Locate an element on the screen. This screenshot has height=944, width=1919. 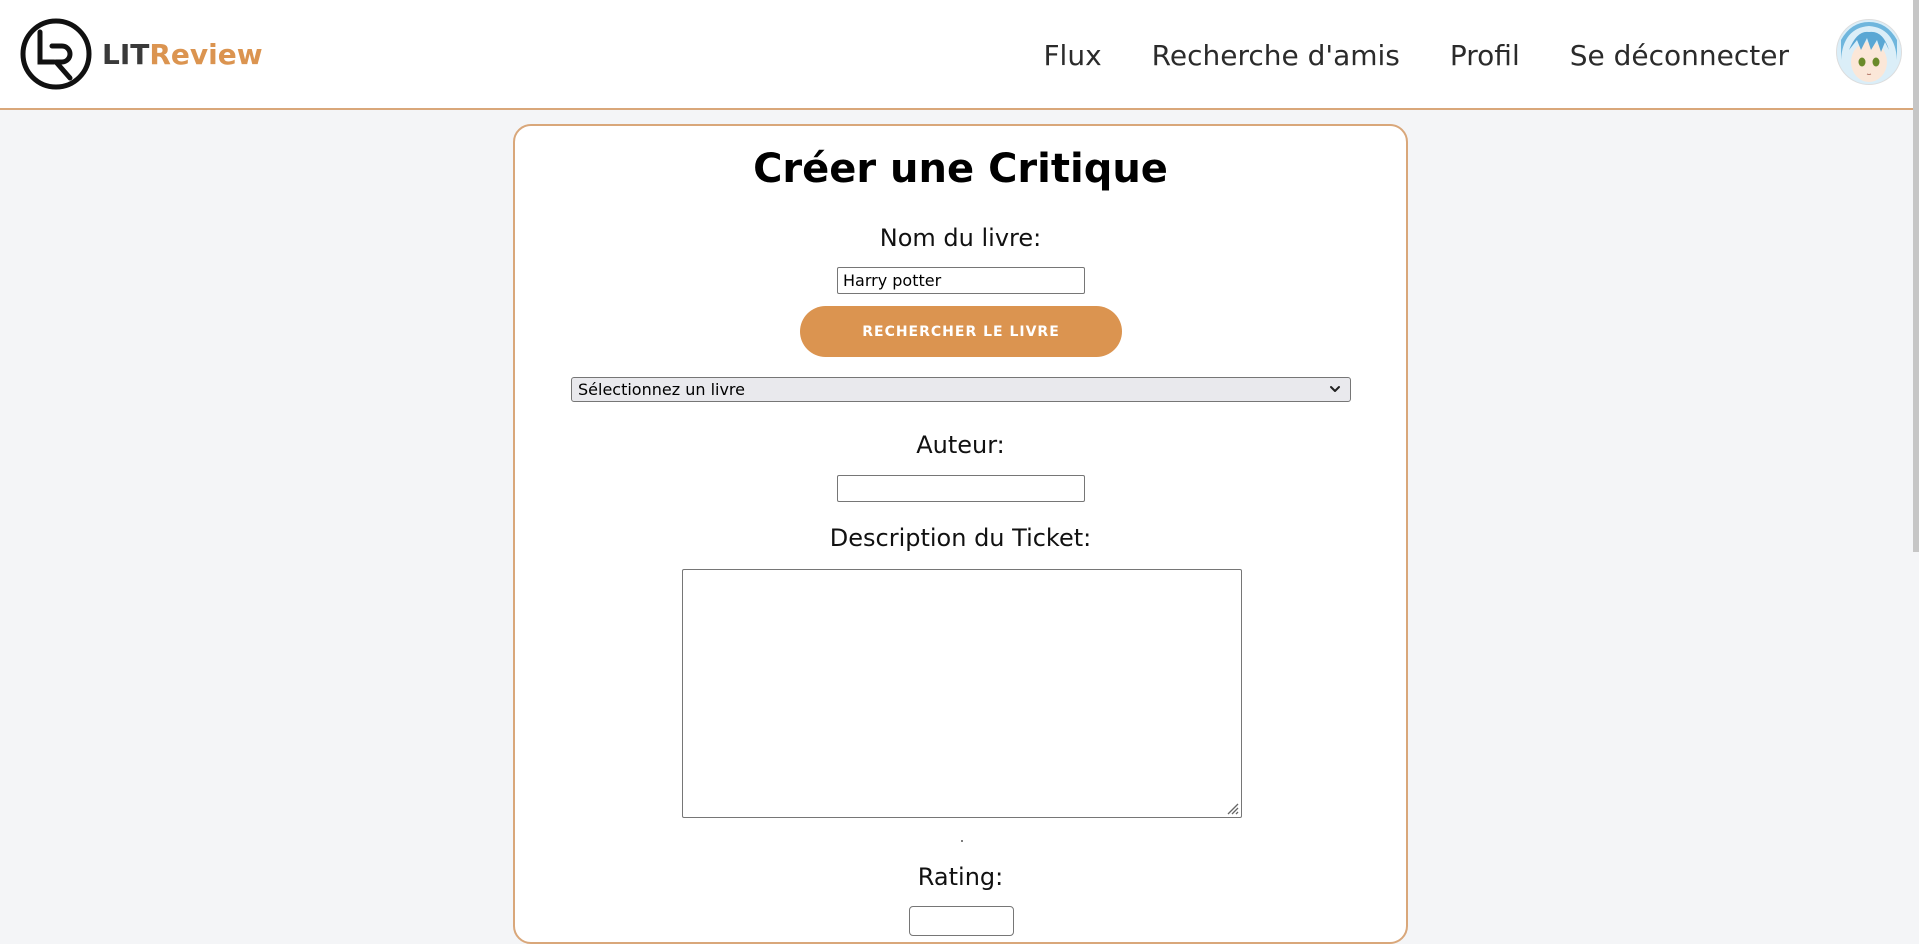
chevron-down-icon is located at coordinates (1335, 389).